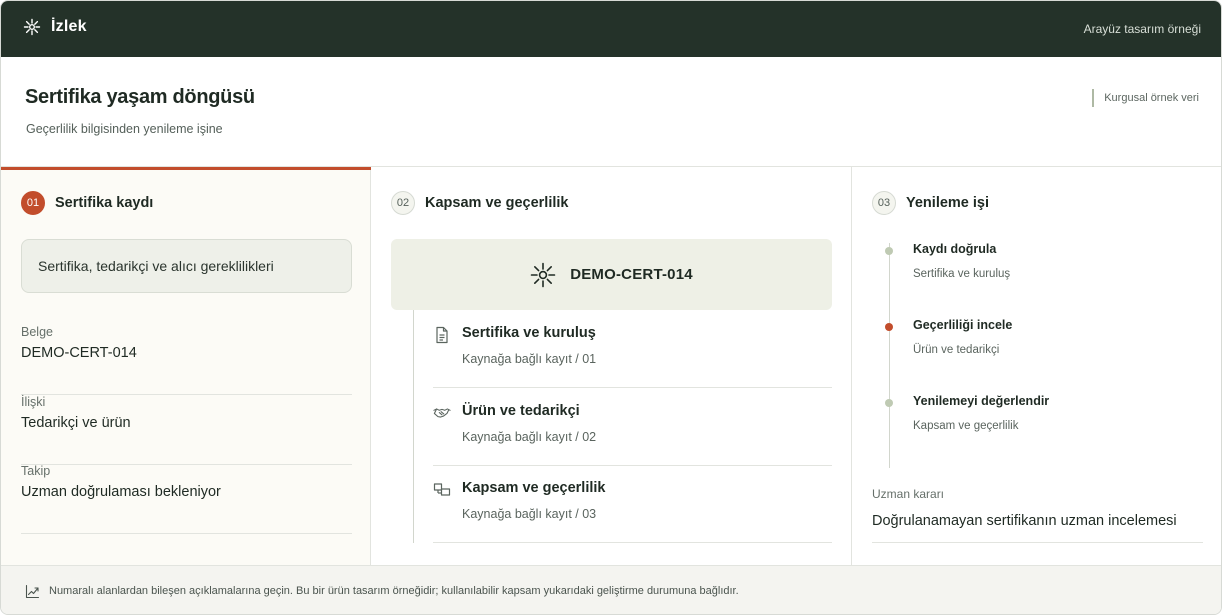 The width and height of the screenshot is (1222, 615). Describe the element at coordinates (33, 203) in the screenshot. I see `step-number: 01` at that location.